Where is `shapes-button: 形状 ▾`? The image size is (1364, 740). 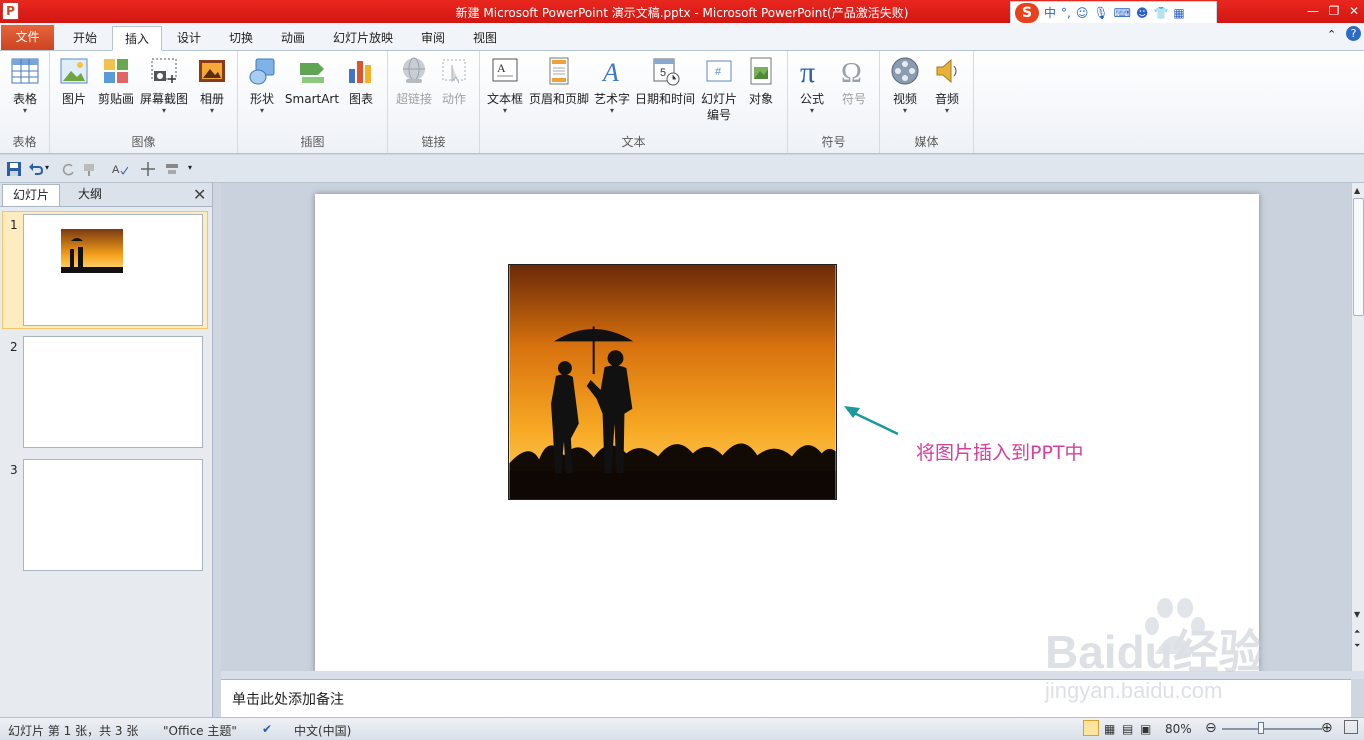
shapes-button: 形状 ▾ is located at coordinates (262, 85).